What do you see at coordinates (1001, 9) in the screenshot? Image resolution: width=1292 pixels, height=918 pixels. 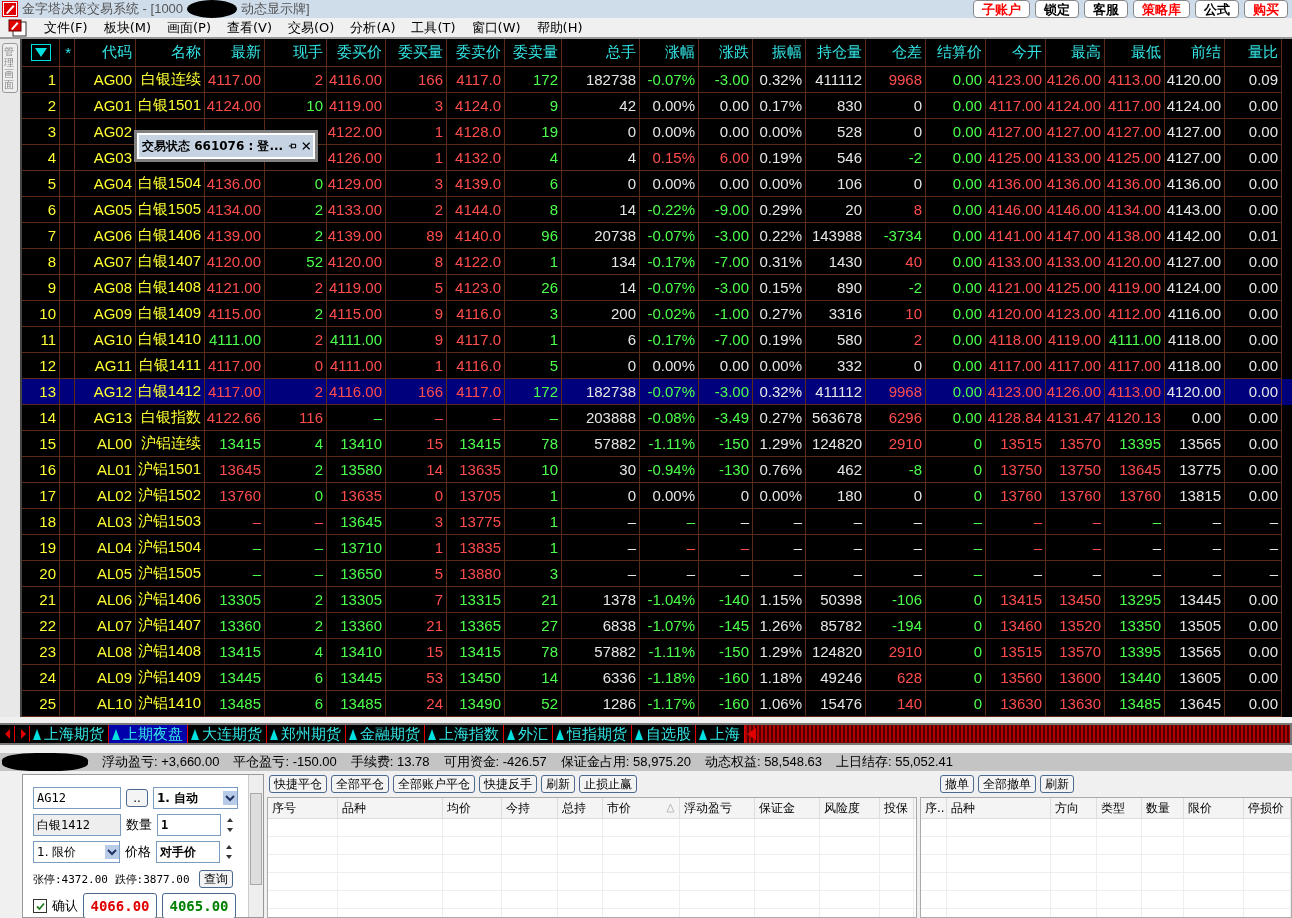 I see `header-button: 子账户` at bounding box center [1001, 9].